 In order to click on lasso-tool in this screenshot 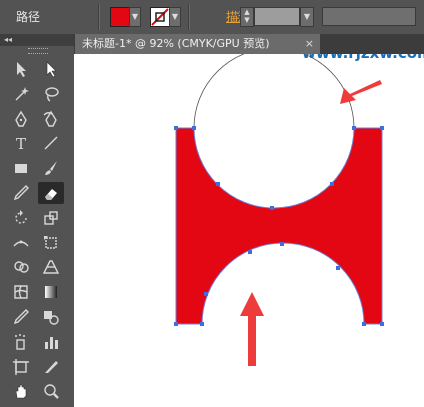, I will do `click(51, 94)`.